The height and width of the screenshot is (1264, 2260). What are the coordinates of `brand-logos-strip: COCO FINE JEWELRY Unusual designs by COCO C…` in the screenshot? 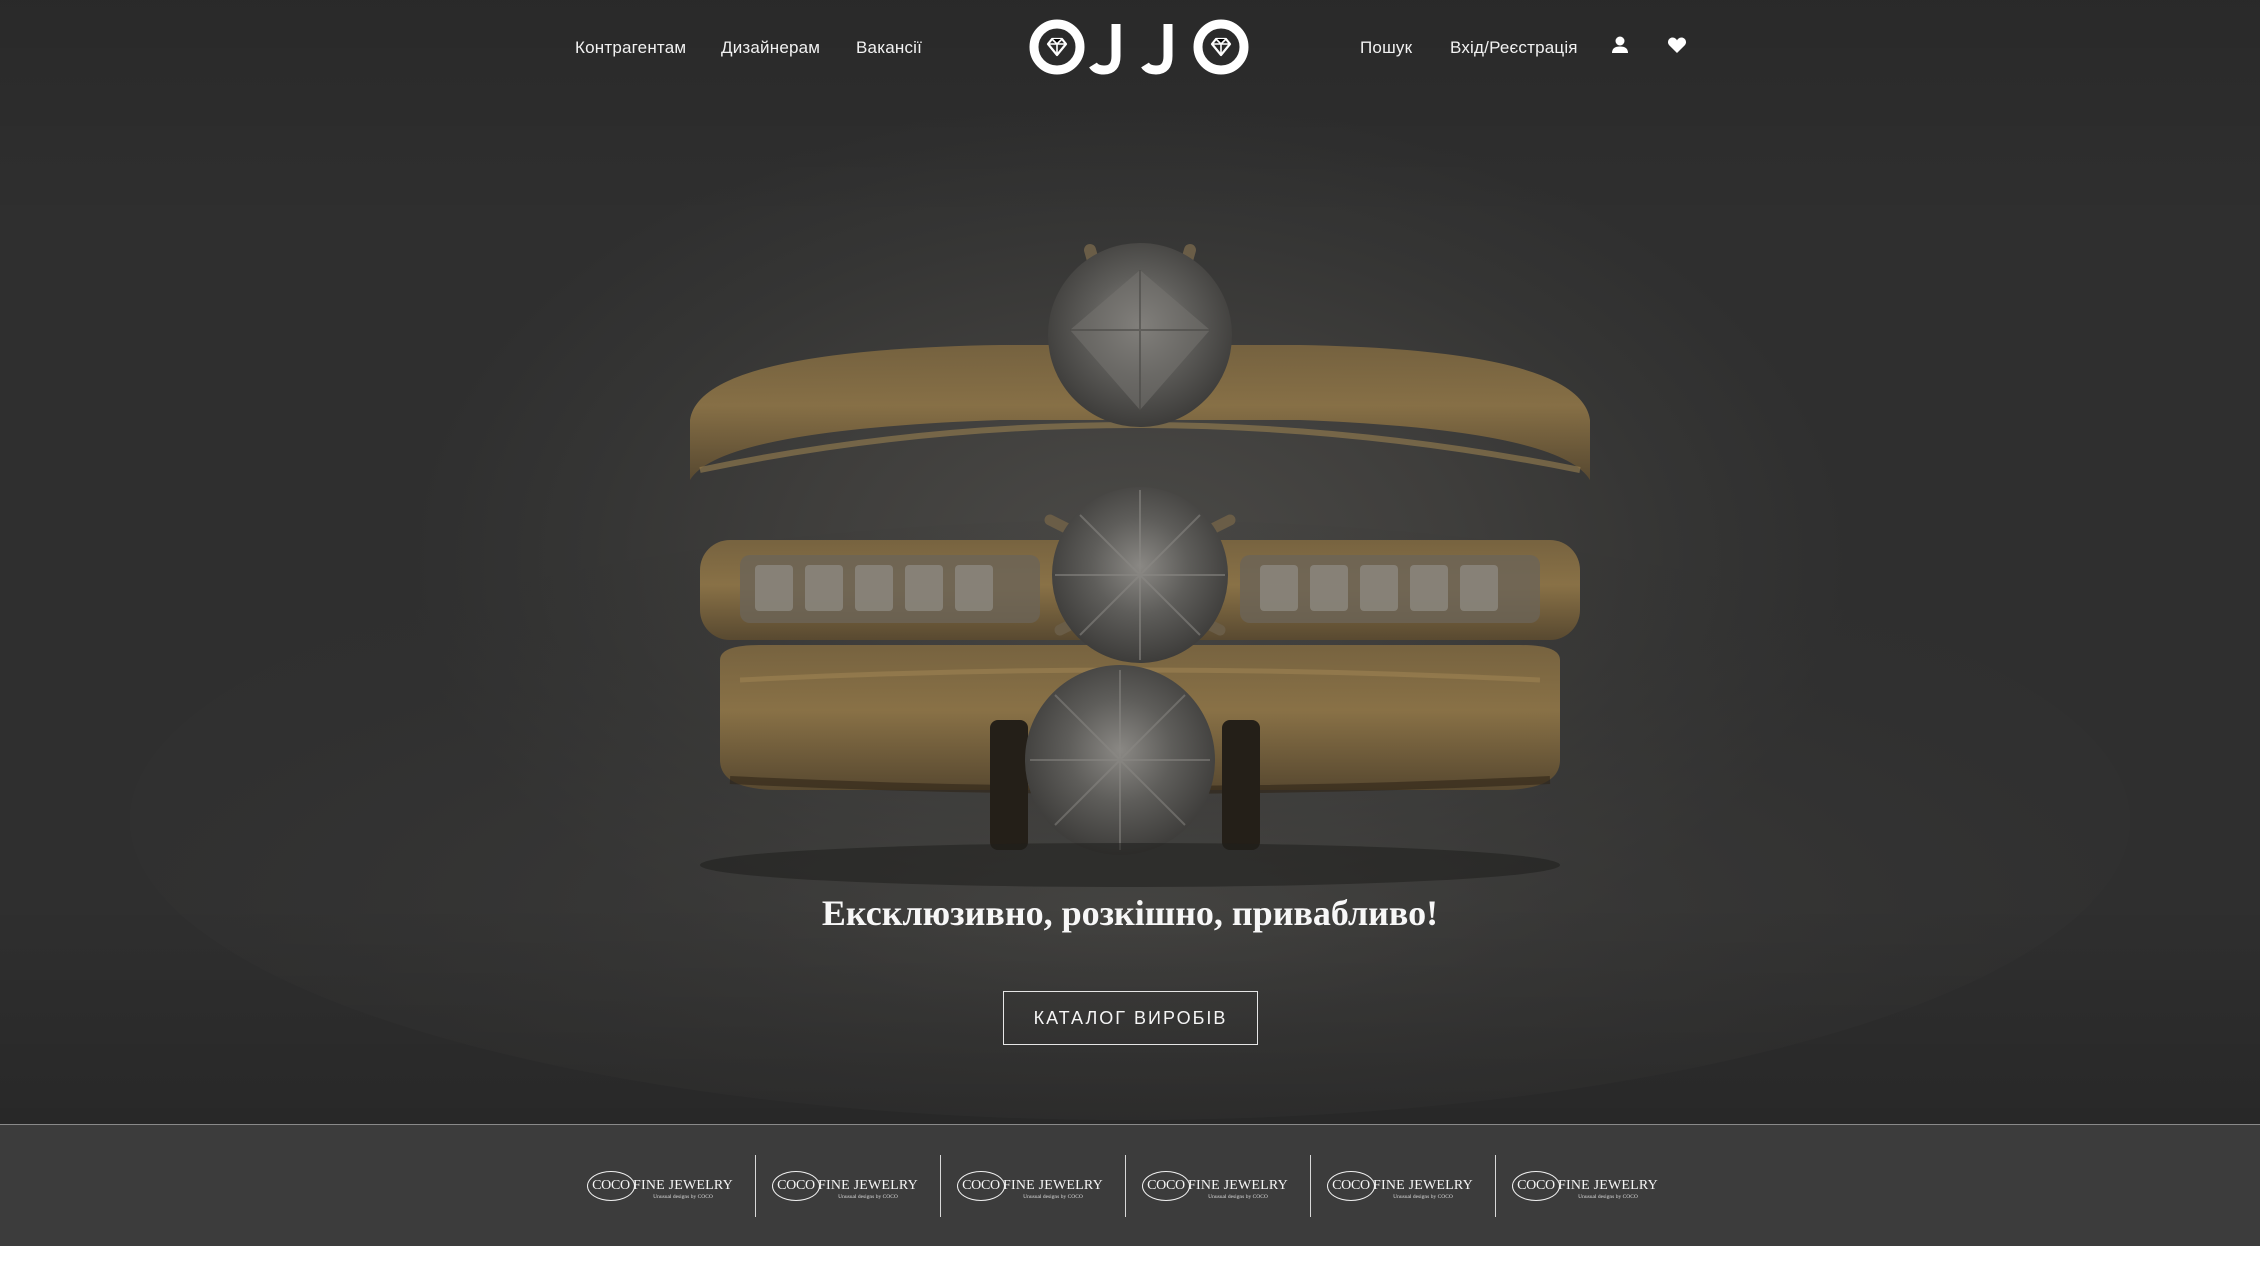 It's located at (1130, 1185).